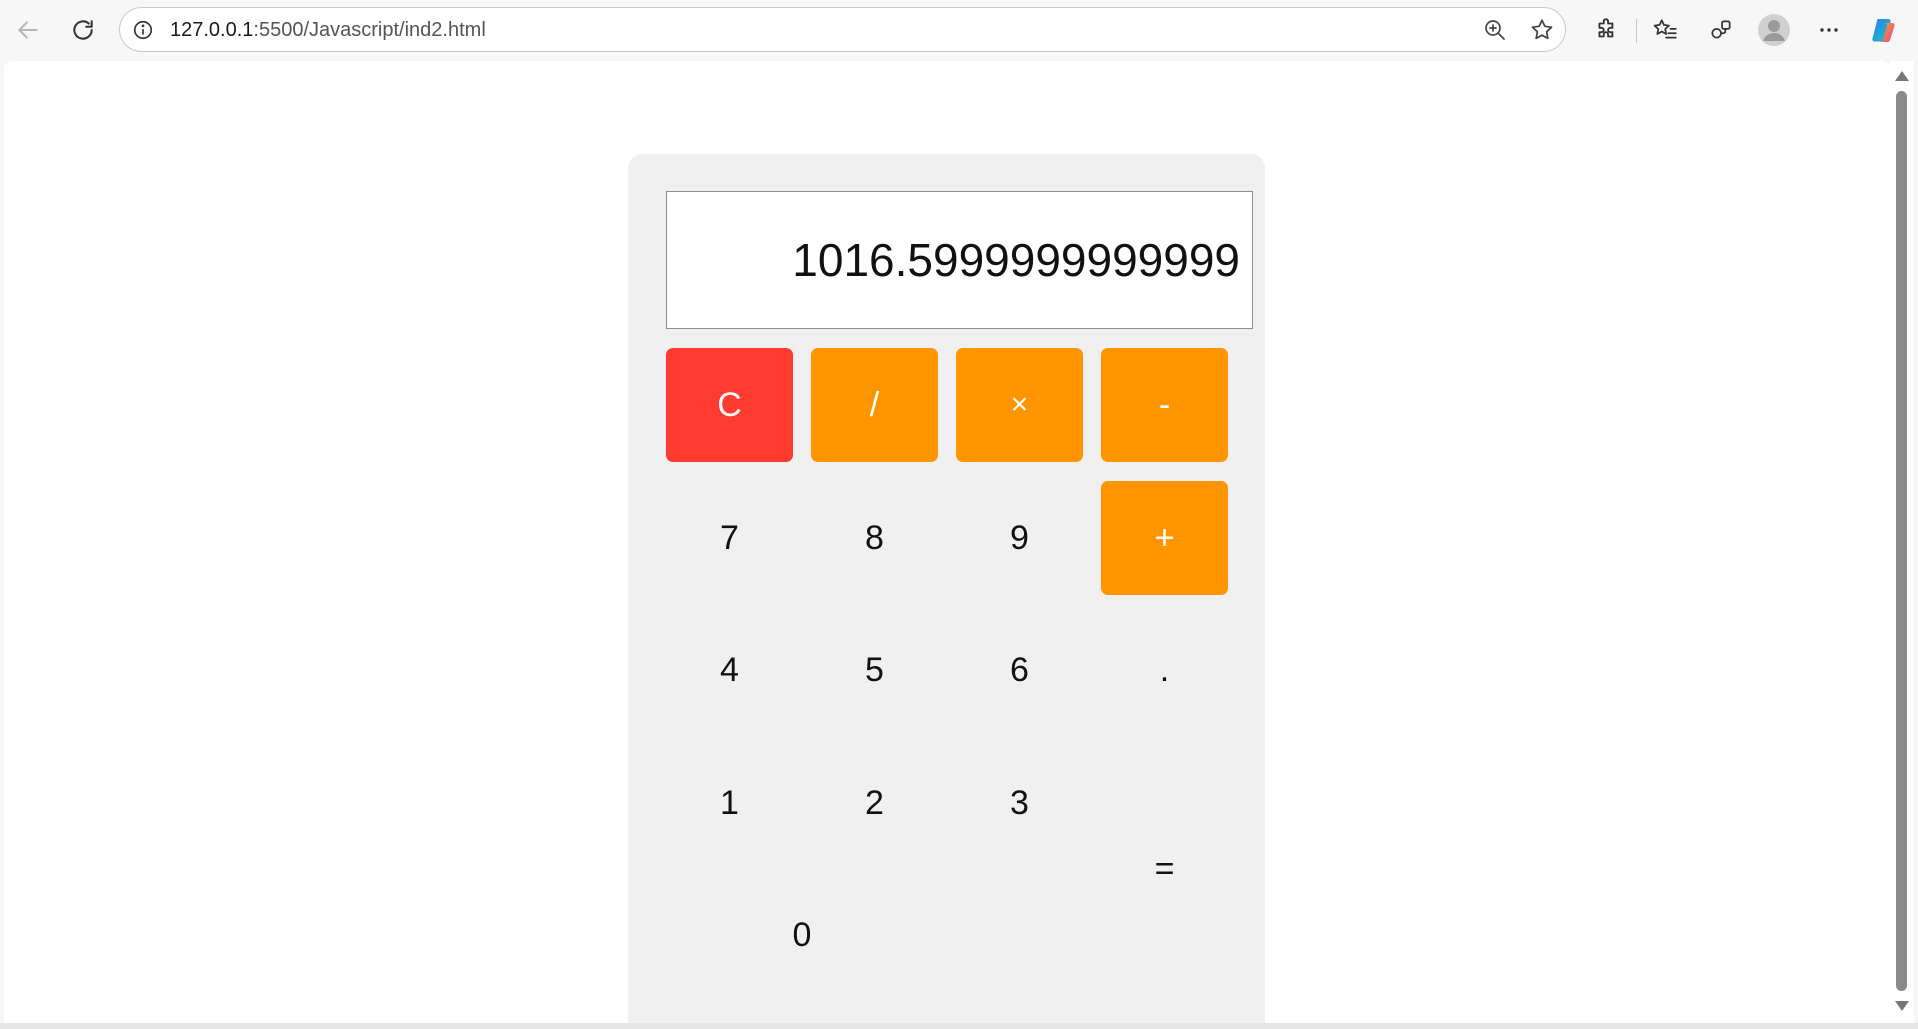 The width and height of the screenshot is (1918, 1029). What do you see at coordinates (212, 30) in the screenshot?
I see `url-host: 127.0.0.1` at bounding box center [212, 30].